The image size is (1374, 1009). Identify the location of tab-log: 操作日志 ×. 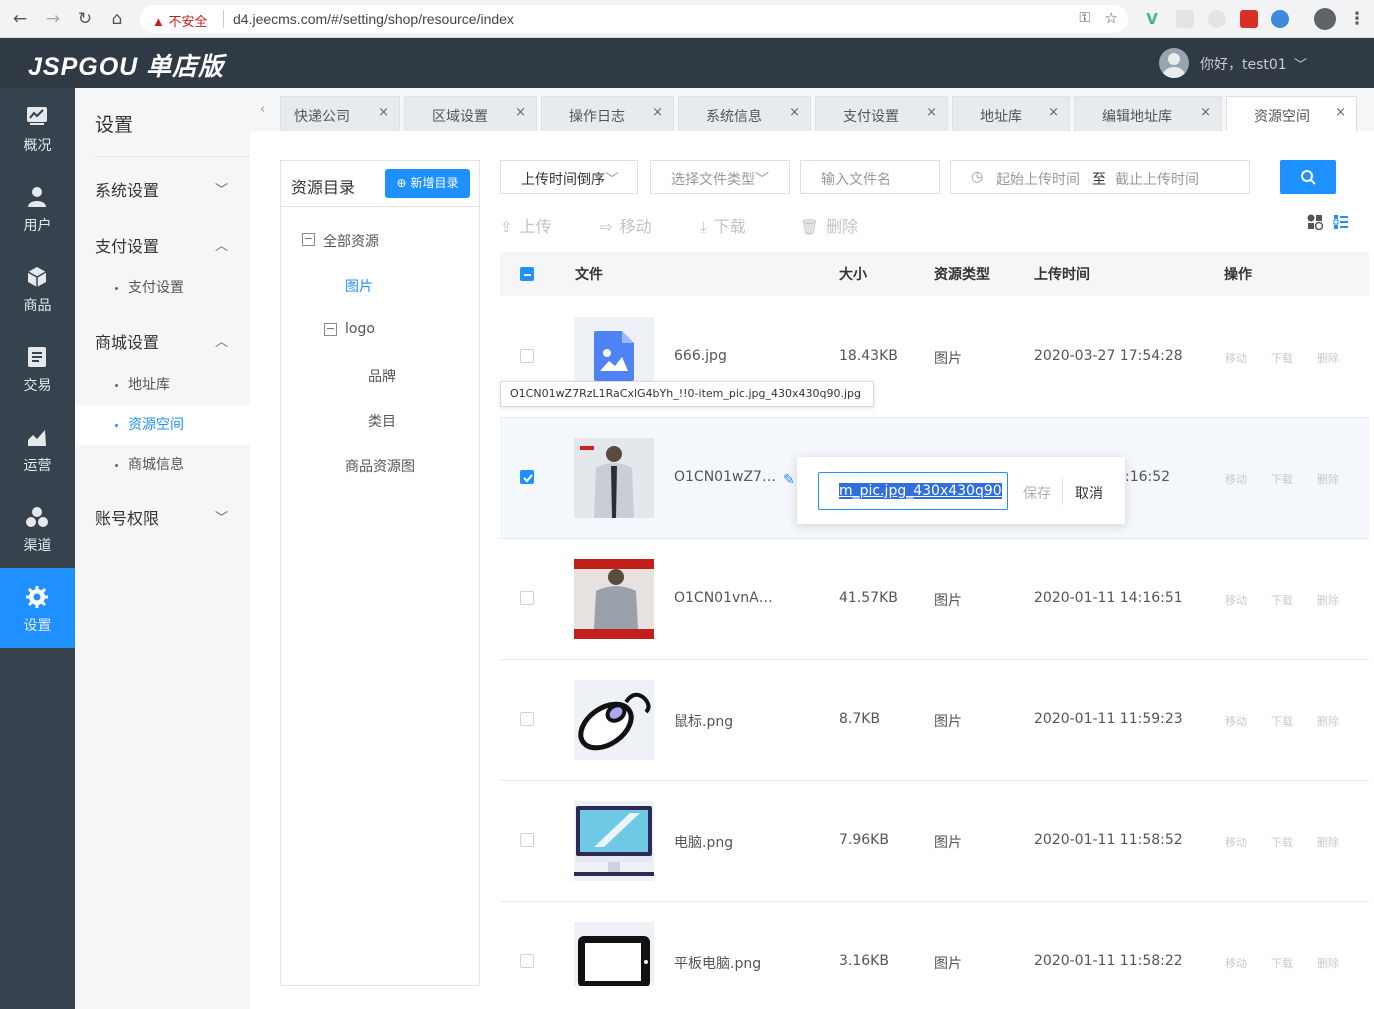
(607, 113).